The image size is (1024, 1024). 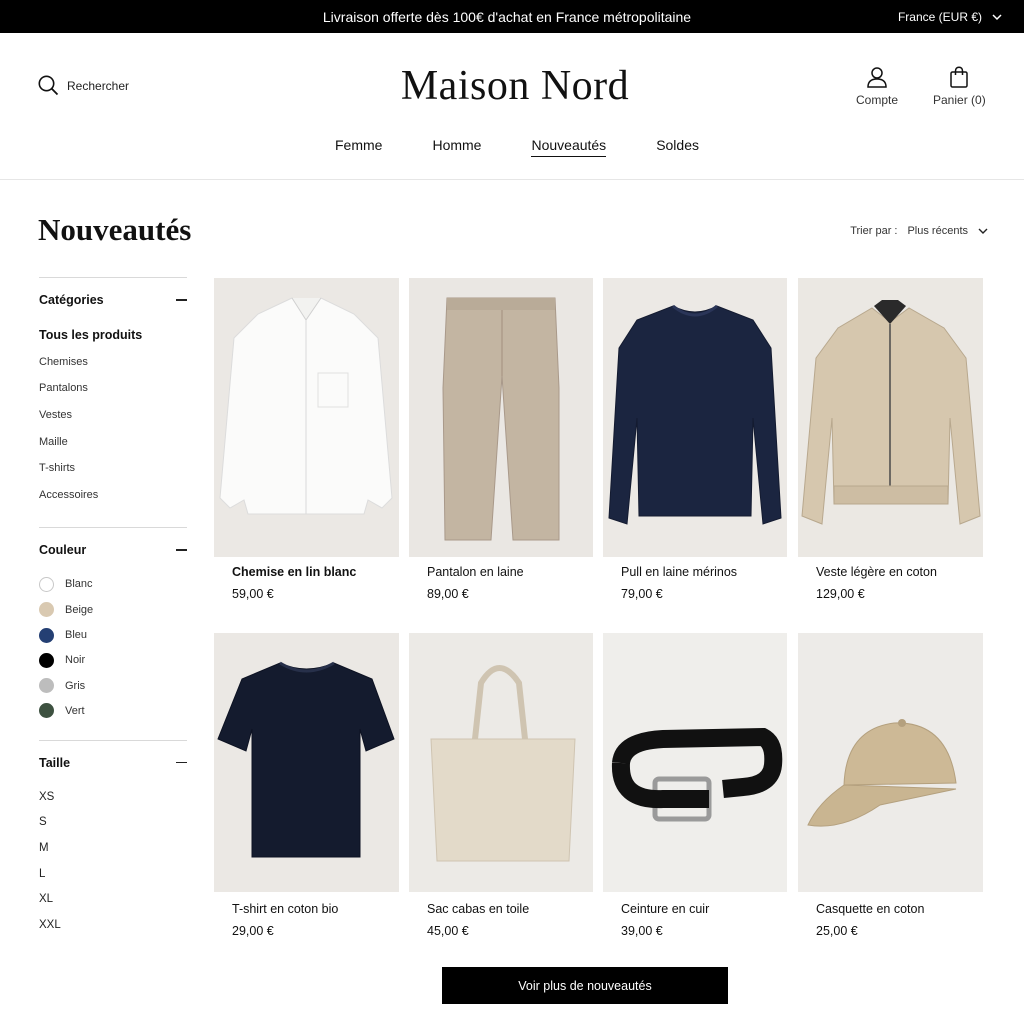 I want to click on size-option: XL, so click(x=113, y=900).